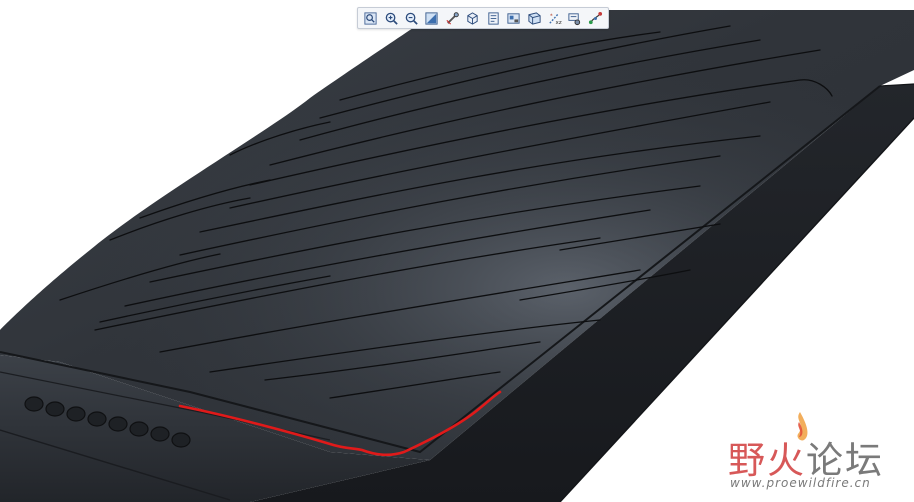  What do you see at coordinates (558, 23) in the screenshot?
I see `svg-text: xz` at bounding box center [558, 23].